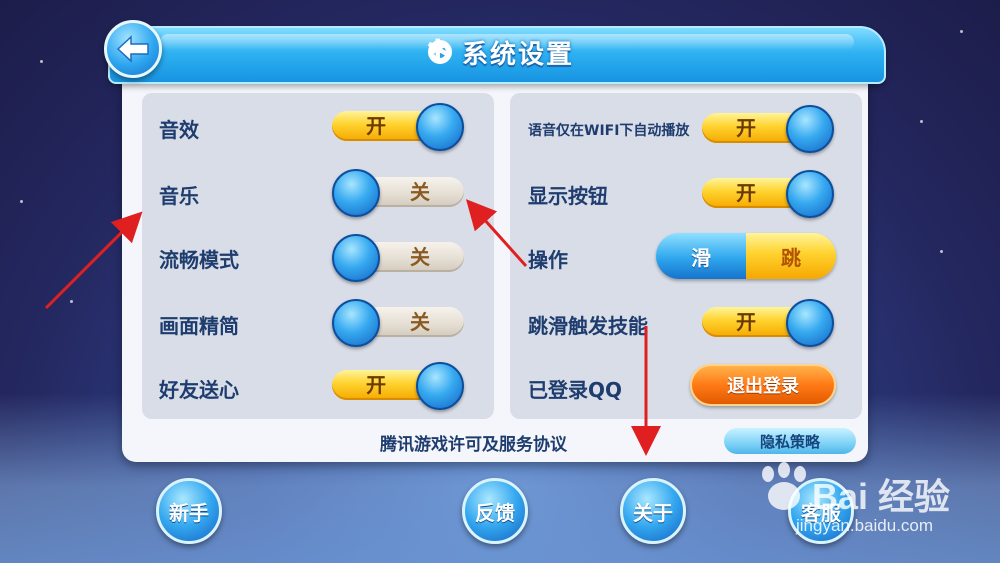 This screenshot has height=563, width=1000. What do you see at coordinates (768, 129) in the screenshot?
I see `voice-wifi-toggle: 开` at bounding box center [768, 129].